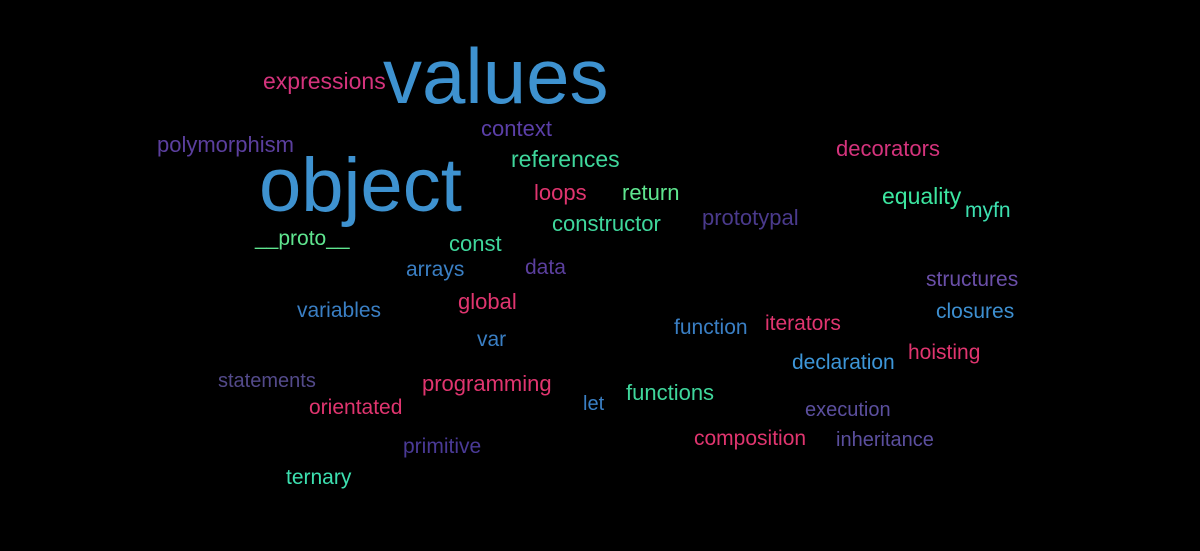 Image resolution: width=1200 pixels, height=551 pixels. What do you see at coordinates (975, 311) in the screenshot?
I see `cloud-word: closures` at bounding box center [975, 311].